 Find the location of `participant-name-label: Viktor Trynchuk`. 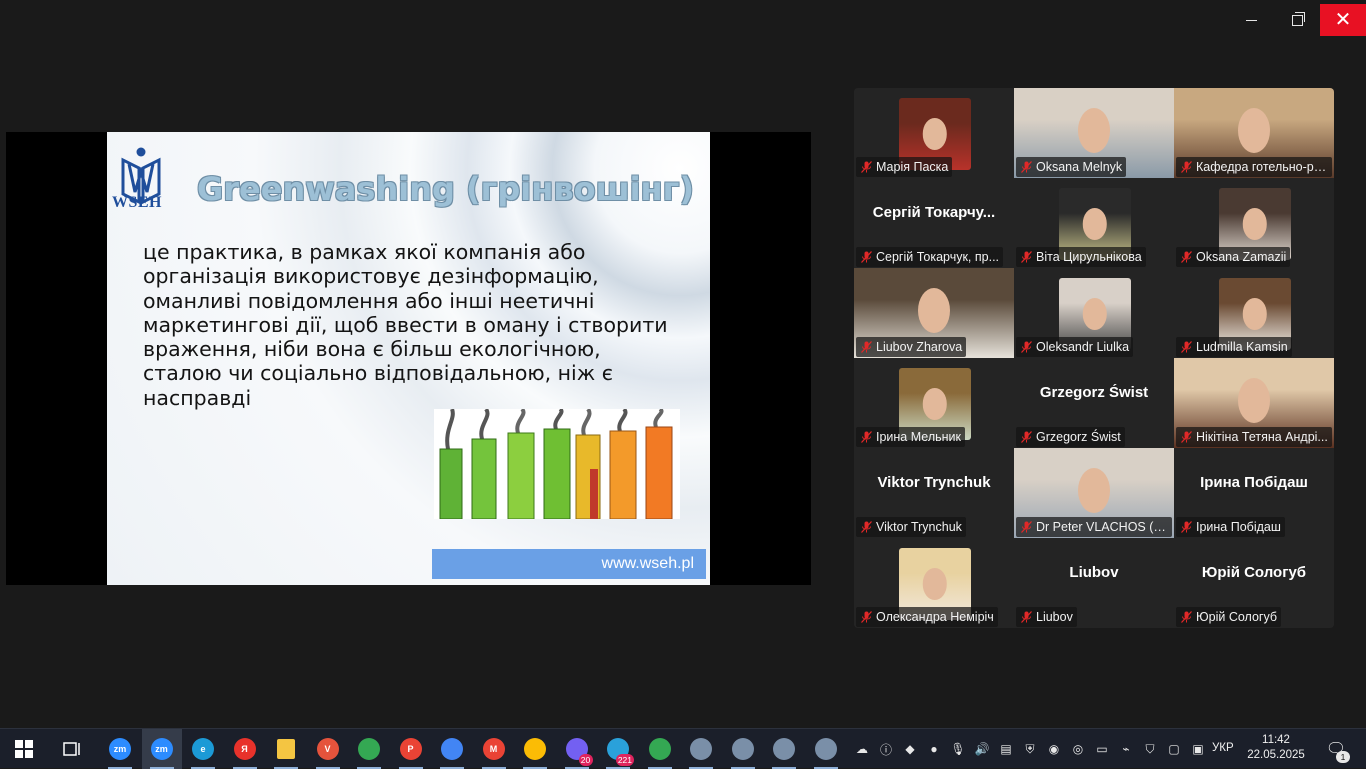

participant-name-label: Viktor Trynchuk is located at coordinates (911, 527).